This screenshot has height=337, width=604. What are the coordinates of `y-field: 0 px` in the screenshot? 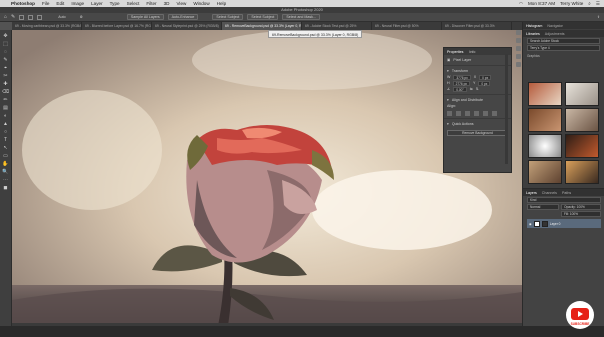 It's located at (484, 83).